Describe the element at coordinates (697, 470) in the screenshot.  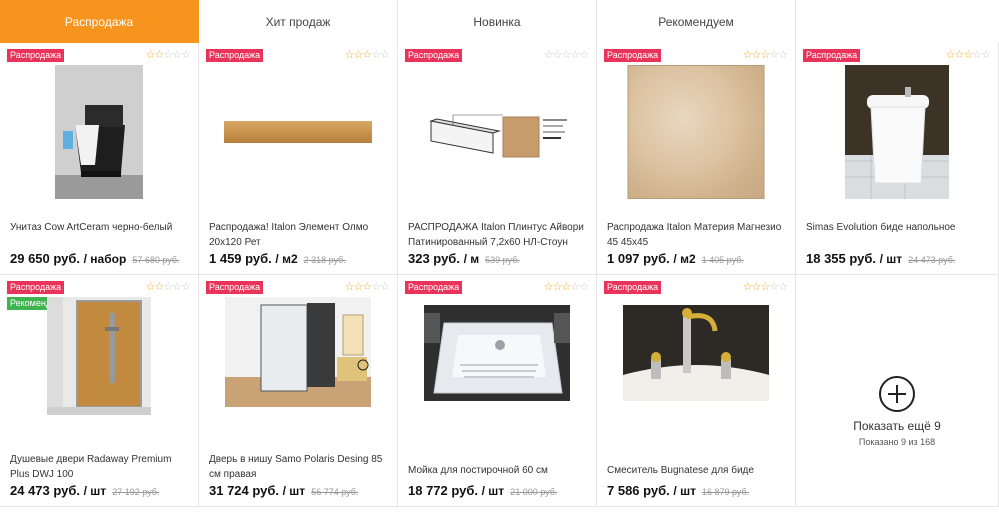
I see `product-title: Смеситель Bugnatese для биде` at that location.